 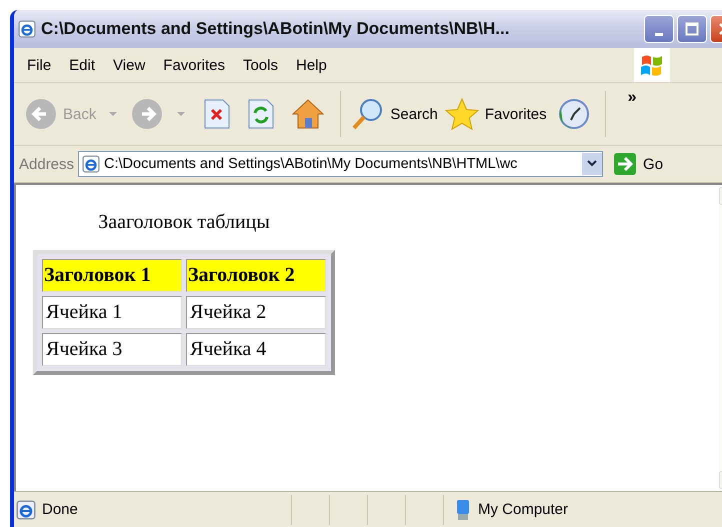 I want to click on home-icon, so click(x=308, y=114).